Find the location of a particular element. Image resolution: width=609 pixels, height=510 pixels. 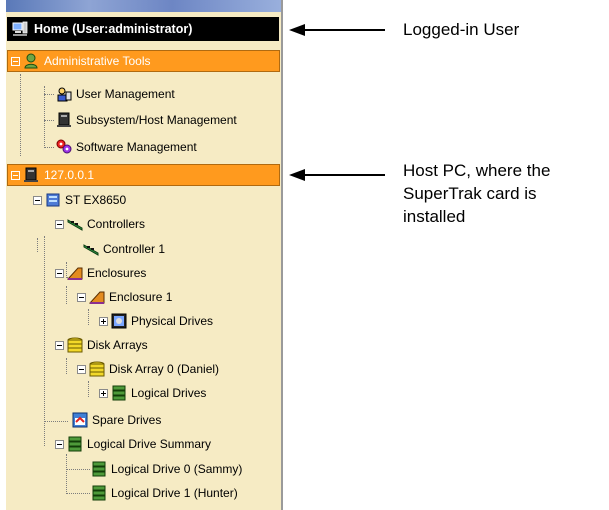

controller-1-node: Controller 1 is located at coordinates (122, 249).